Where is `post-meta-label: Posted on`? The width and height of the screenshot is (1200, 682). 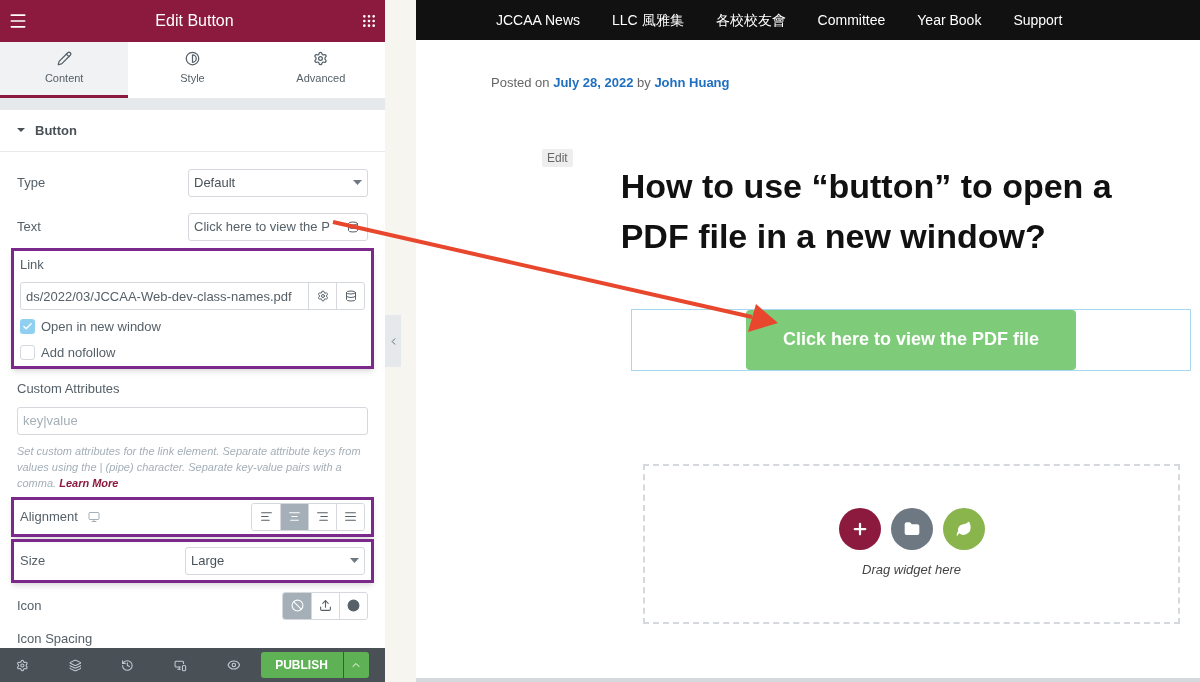
post-meta-label: Posted on is located at coordinates (520, 82).